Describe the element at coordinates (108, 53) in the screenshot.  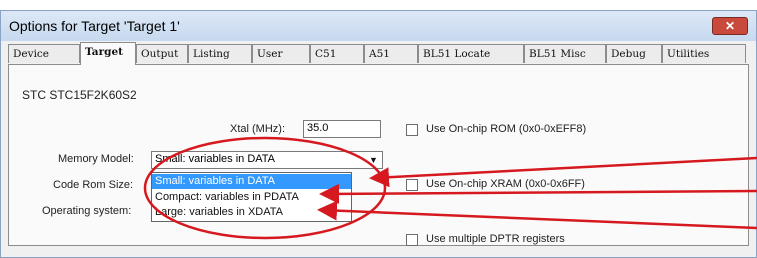
I see `tab-target: Target` at that location.